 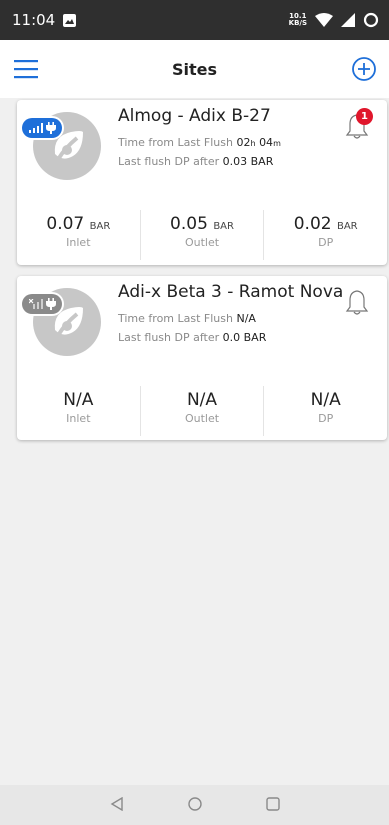 I want to click on metrics-row: N/A Inlet N/A Outlet N/A DP, so click(x=202, y=411).